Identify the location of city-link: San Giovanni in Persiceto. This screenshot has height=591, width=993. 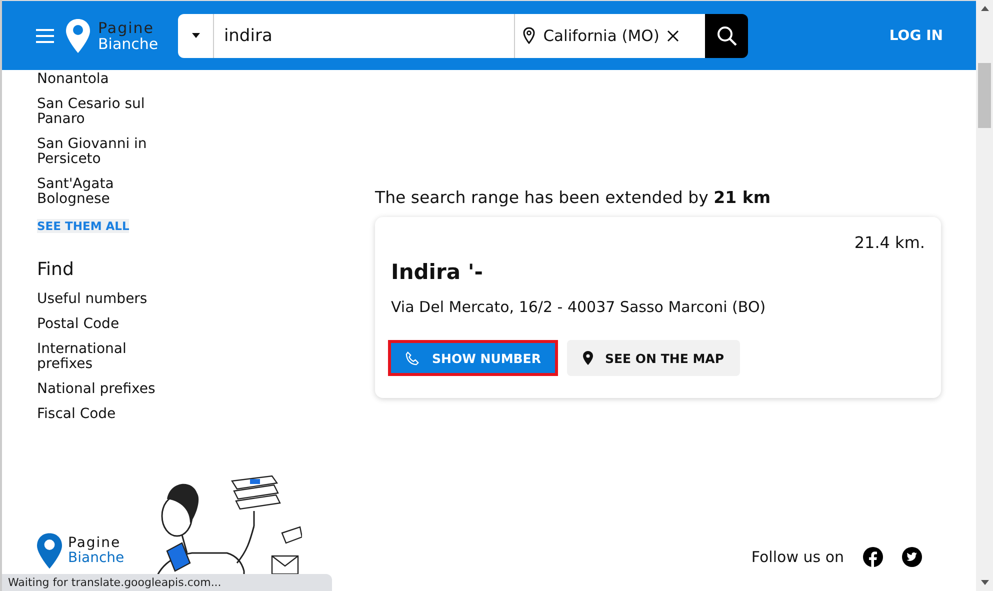
(104, 152).